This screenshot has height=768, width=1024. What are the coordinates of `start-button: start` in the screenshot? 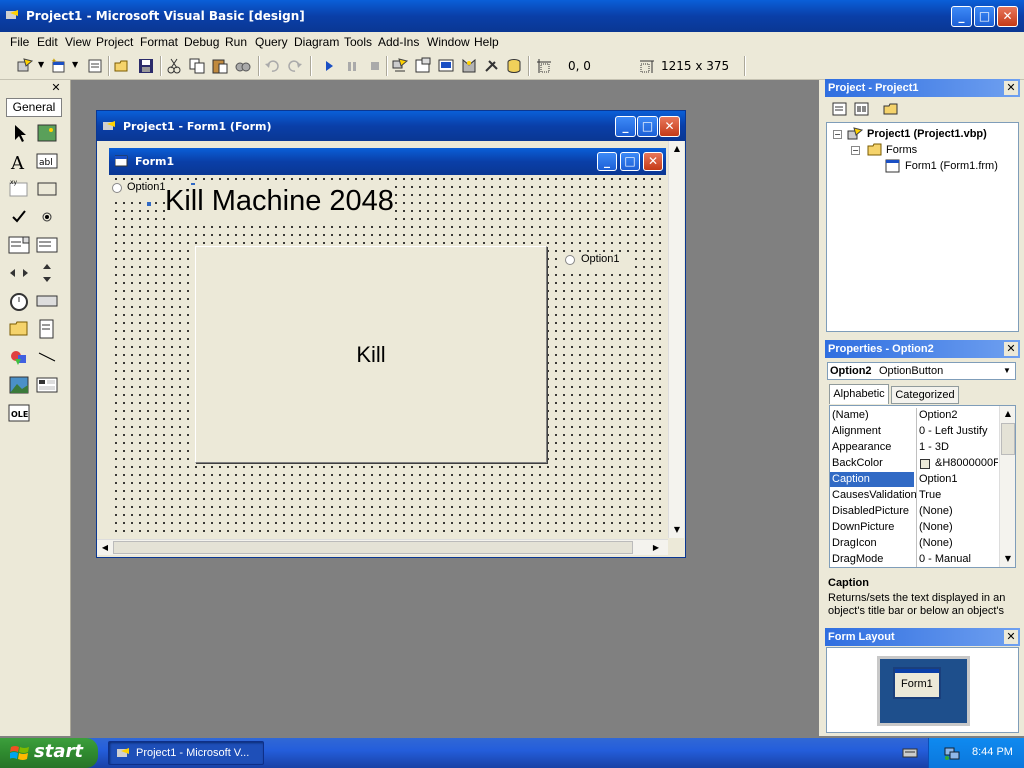 It's located at (49, 753).